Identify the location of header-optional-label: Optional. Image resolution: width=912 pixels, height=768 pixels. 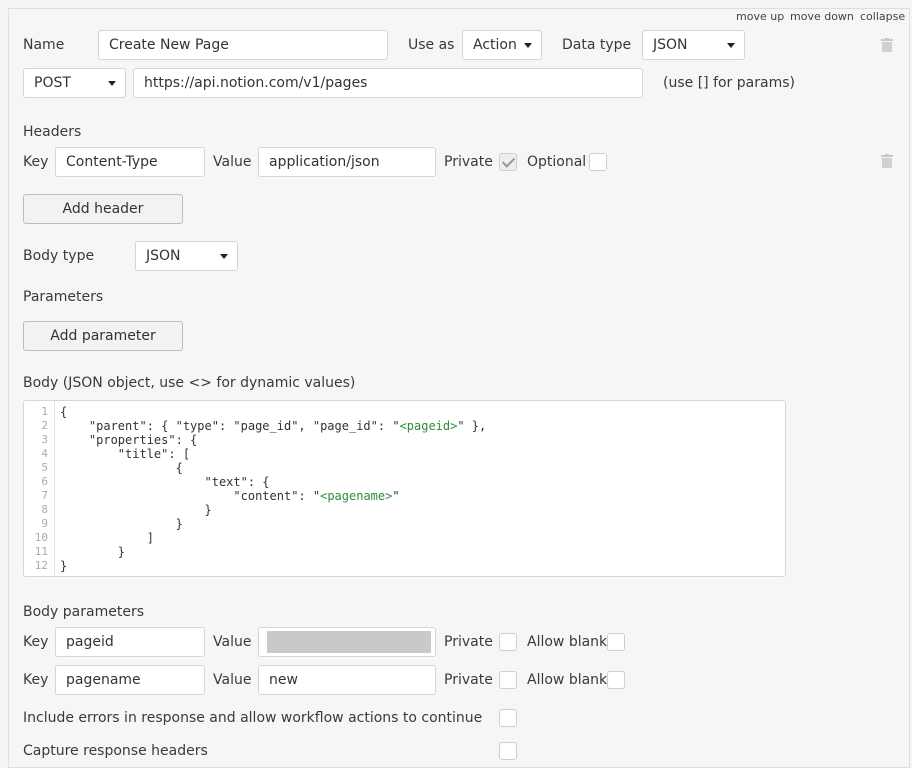
(557, 162).